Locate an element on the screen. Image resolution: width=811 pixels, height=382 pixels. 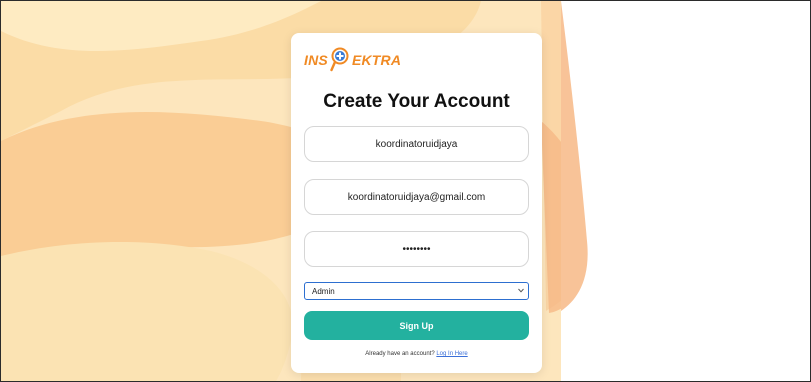
logo-text-left: INS is located at coordinates (316, 60).